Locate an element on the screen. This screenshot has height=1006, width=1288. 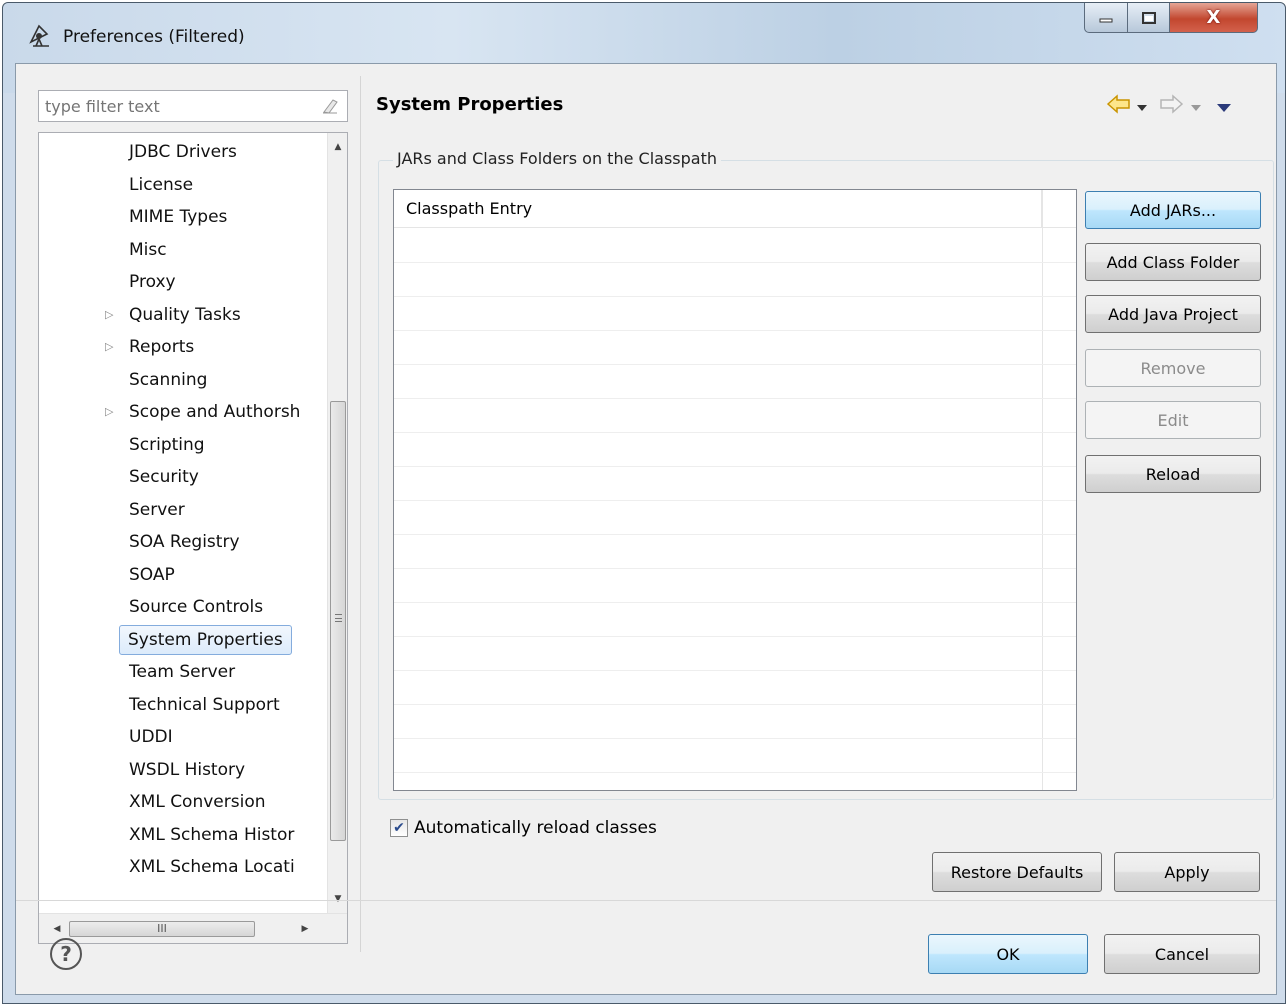
auto-reload-checkbox: ✔ is located at coordinates (399, 828).